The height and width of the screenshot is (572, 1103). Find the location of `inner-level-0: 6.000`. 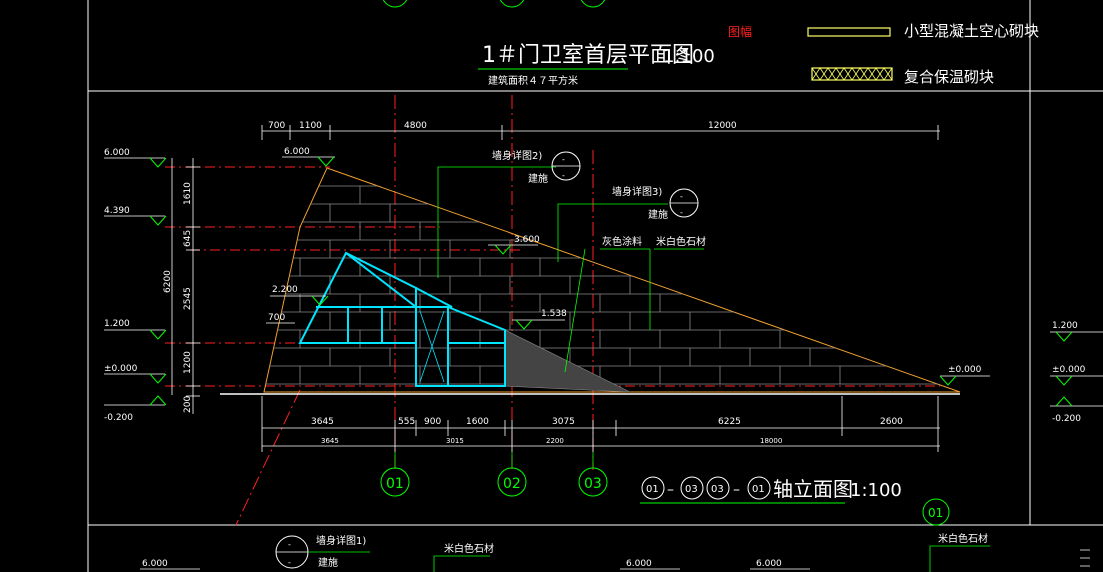

inner-level-0: 6.000 is located at coordinates (297, 152).